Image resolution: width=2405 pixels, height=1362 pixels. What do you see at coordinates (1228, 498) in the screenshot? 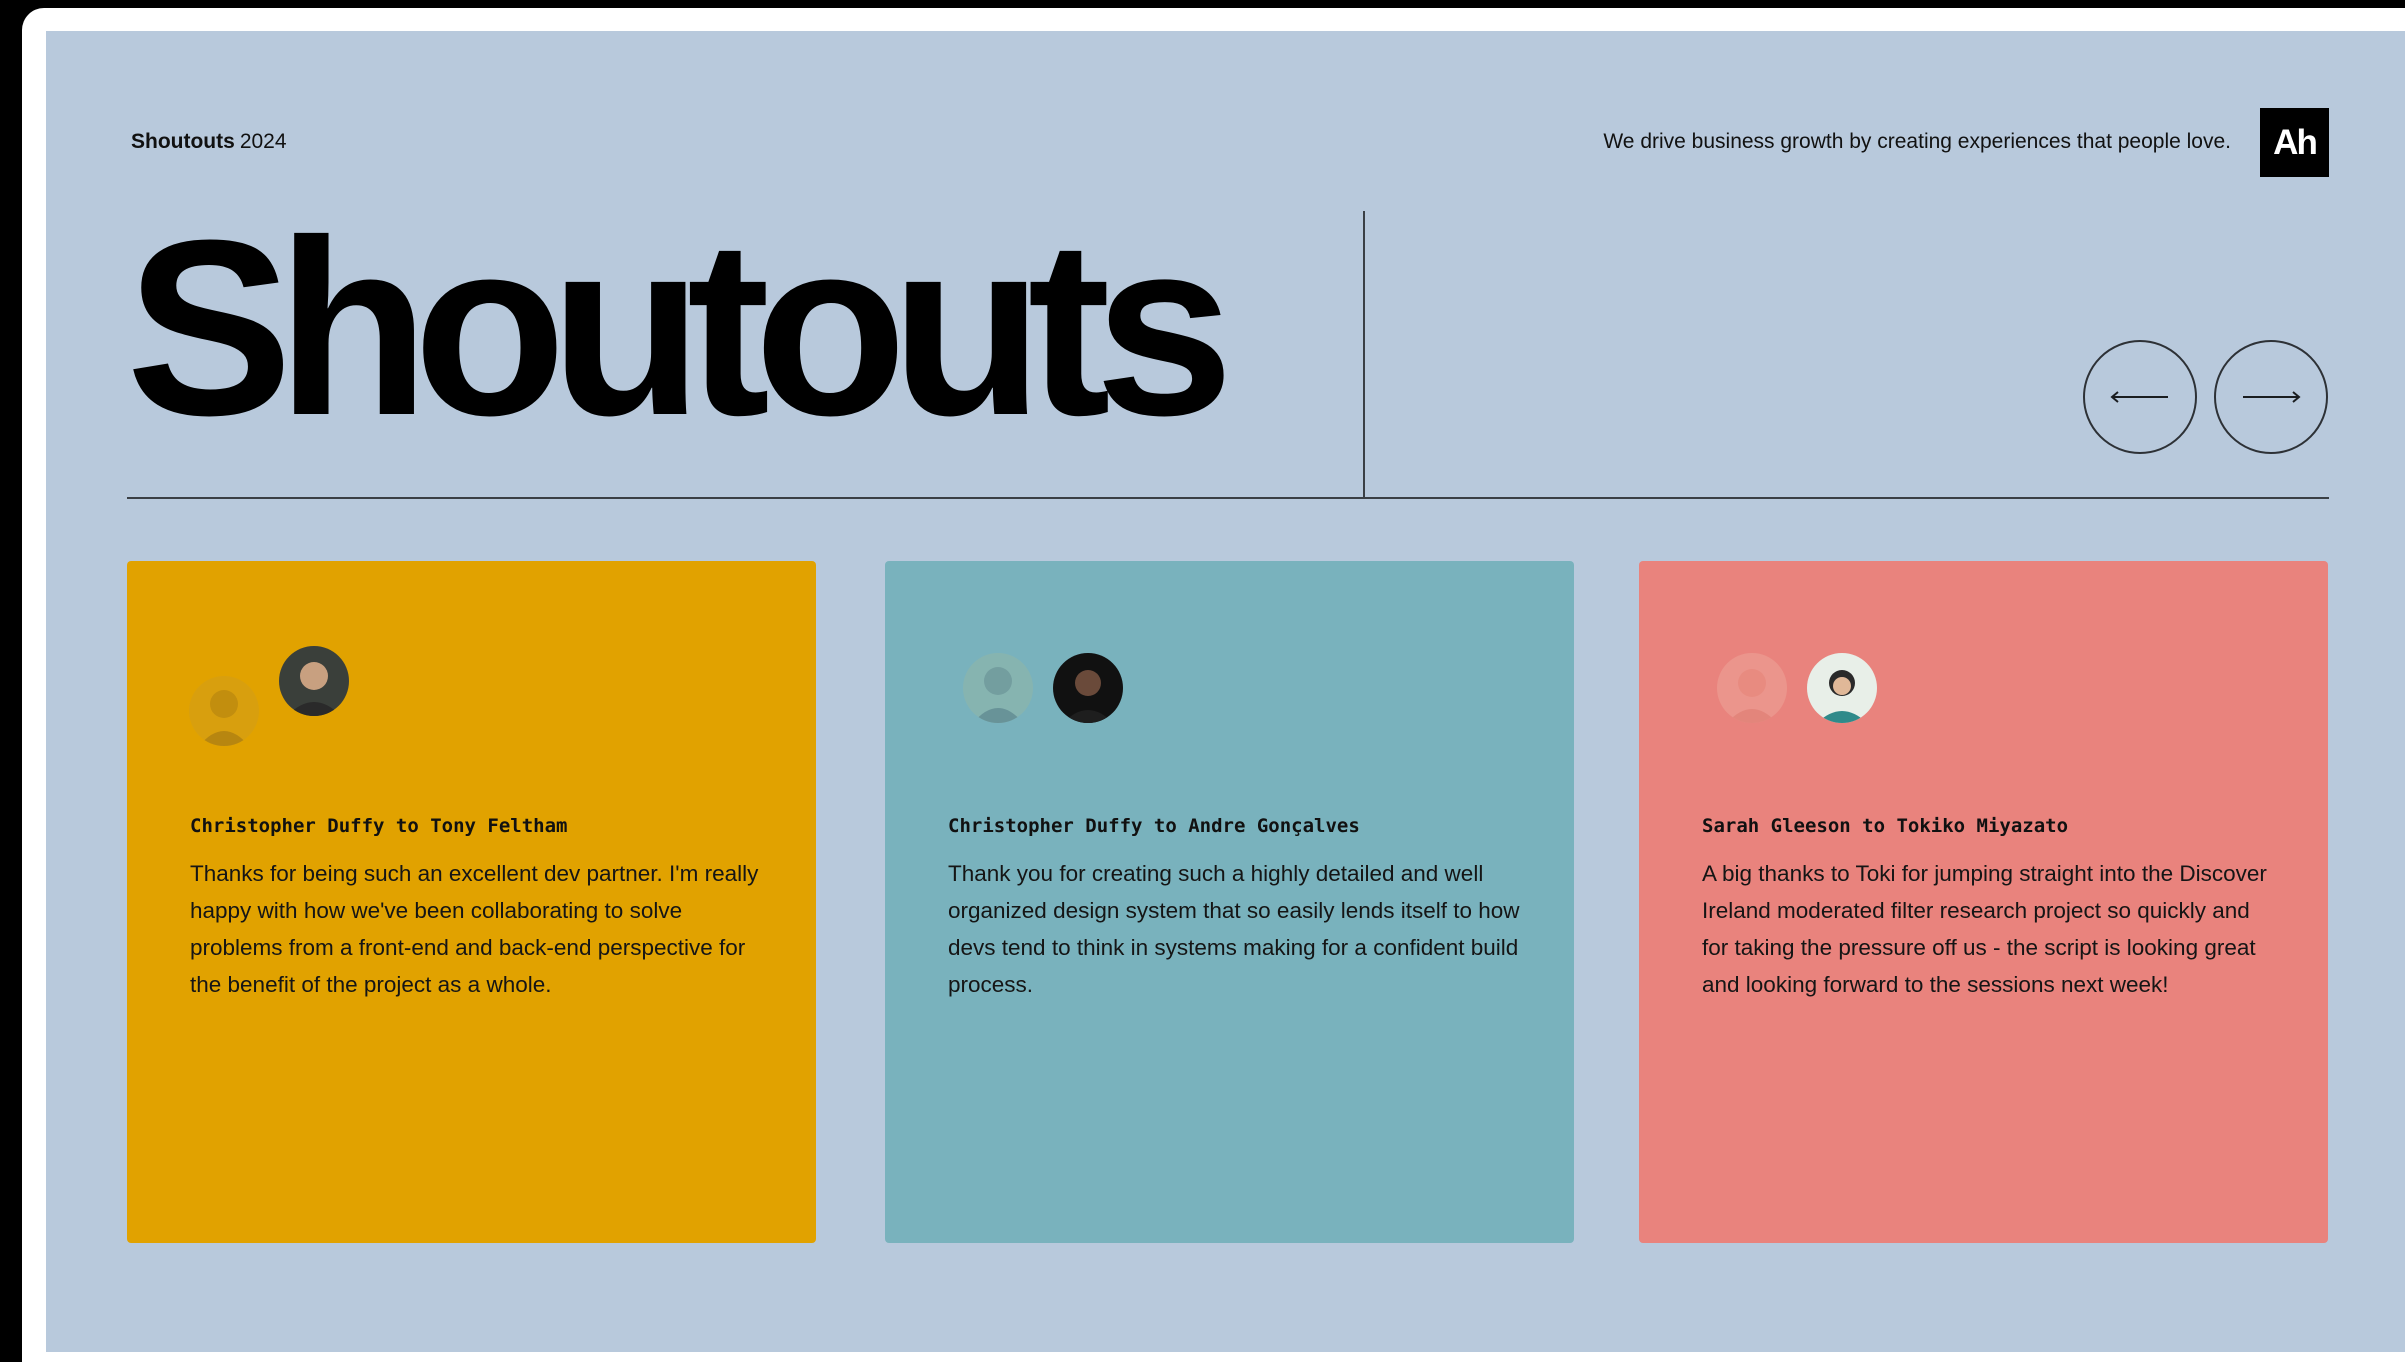
I see `horizontal-divider` at bounding box center [1228, 498].